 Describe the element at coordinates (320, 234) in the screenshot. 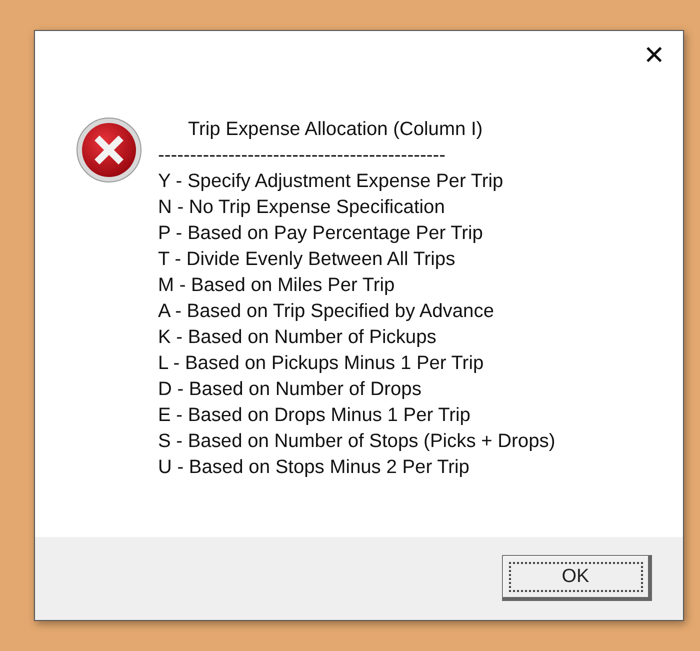

I see `message-line: P - Based on Pay Percentage Per Trip` at that location.